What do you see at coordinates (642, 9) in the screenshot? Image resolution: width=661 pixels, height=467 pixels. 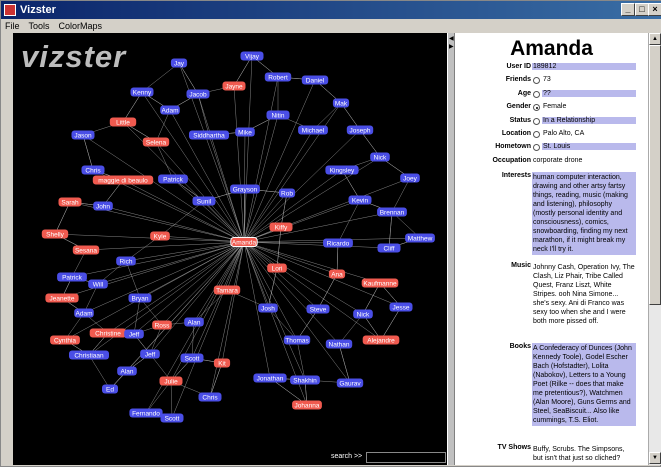 I see `maximize-button: □` at bounding box center [642, 9].